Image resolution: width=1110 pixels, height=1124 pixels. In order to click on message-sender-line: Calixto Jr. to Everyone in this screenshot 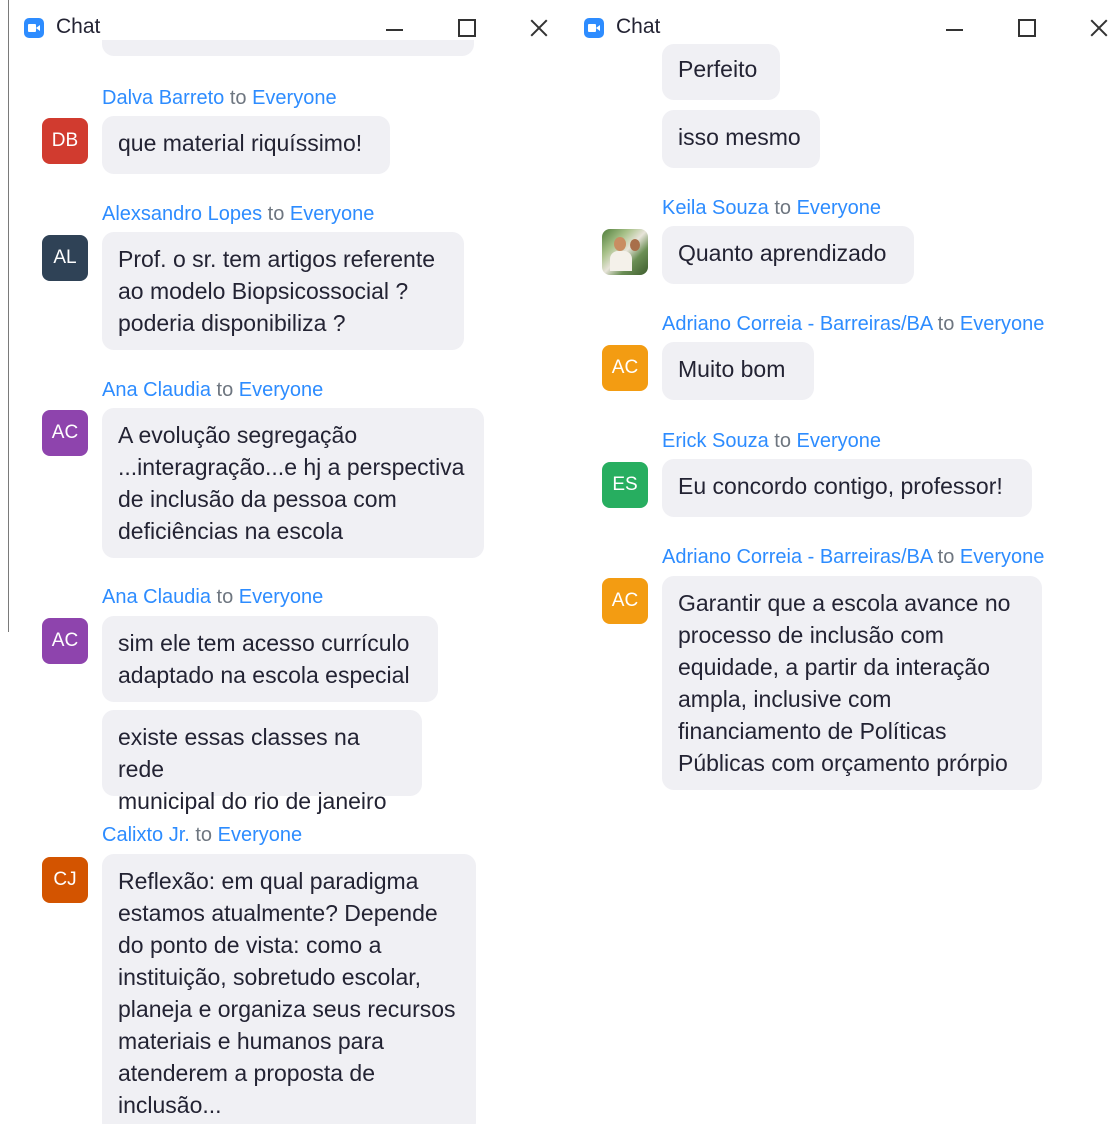, I will do `click(202, 835)`.